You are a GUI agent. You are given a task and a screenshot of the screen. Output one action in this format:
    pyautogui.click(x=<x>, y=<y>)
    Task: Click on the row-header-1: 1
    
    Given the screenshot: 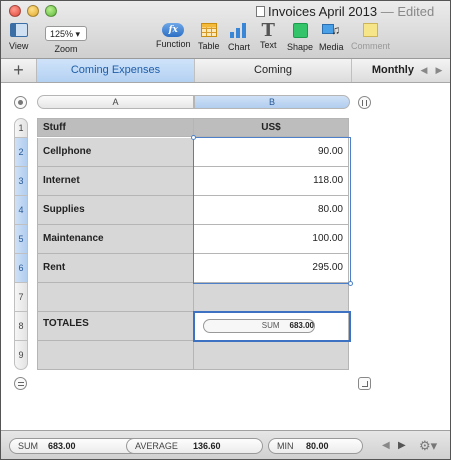 What is the action you would take?
    pyautogui.click(x=21, y=128)
    